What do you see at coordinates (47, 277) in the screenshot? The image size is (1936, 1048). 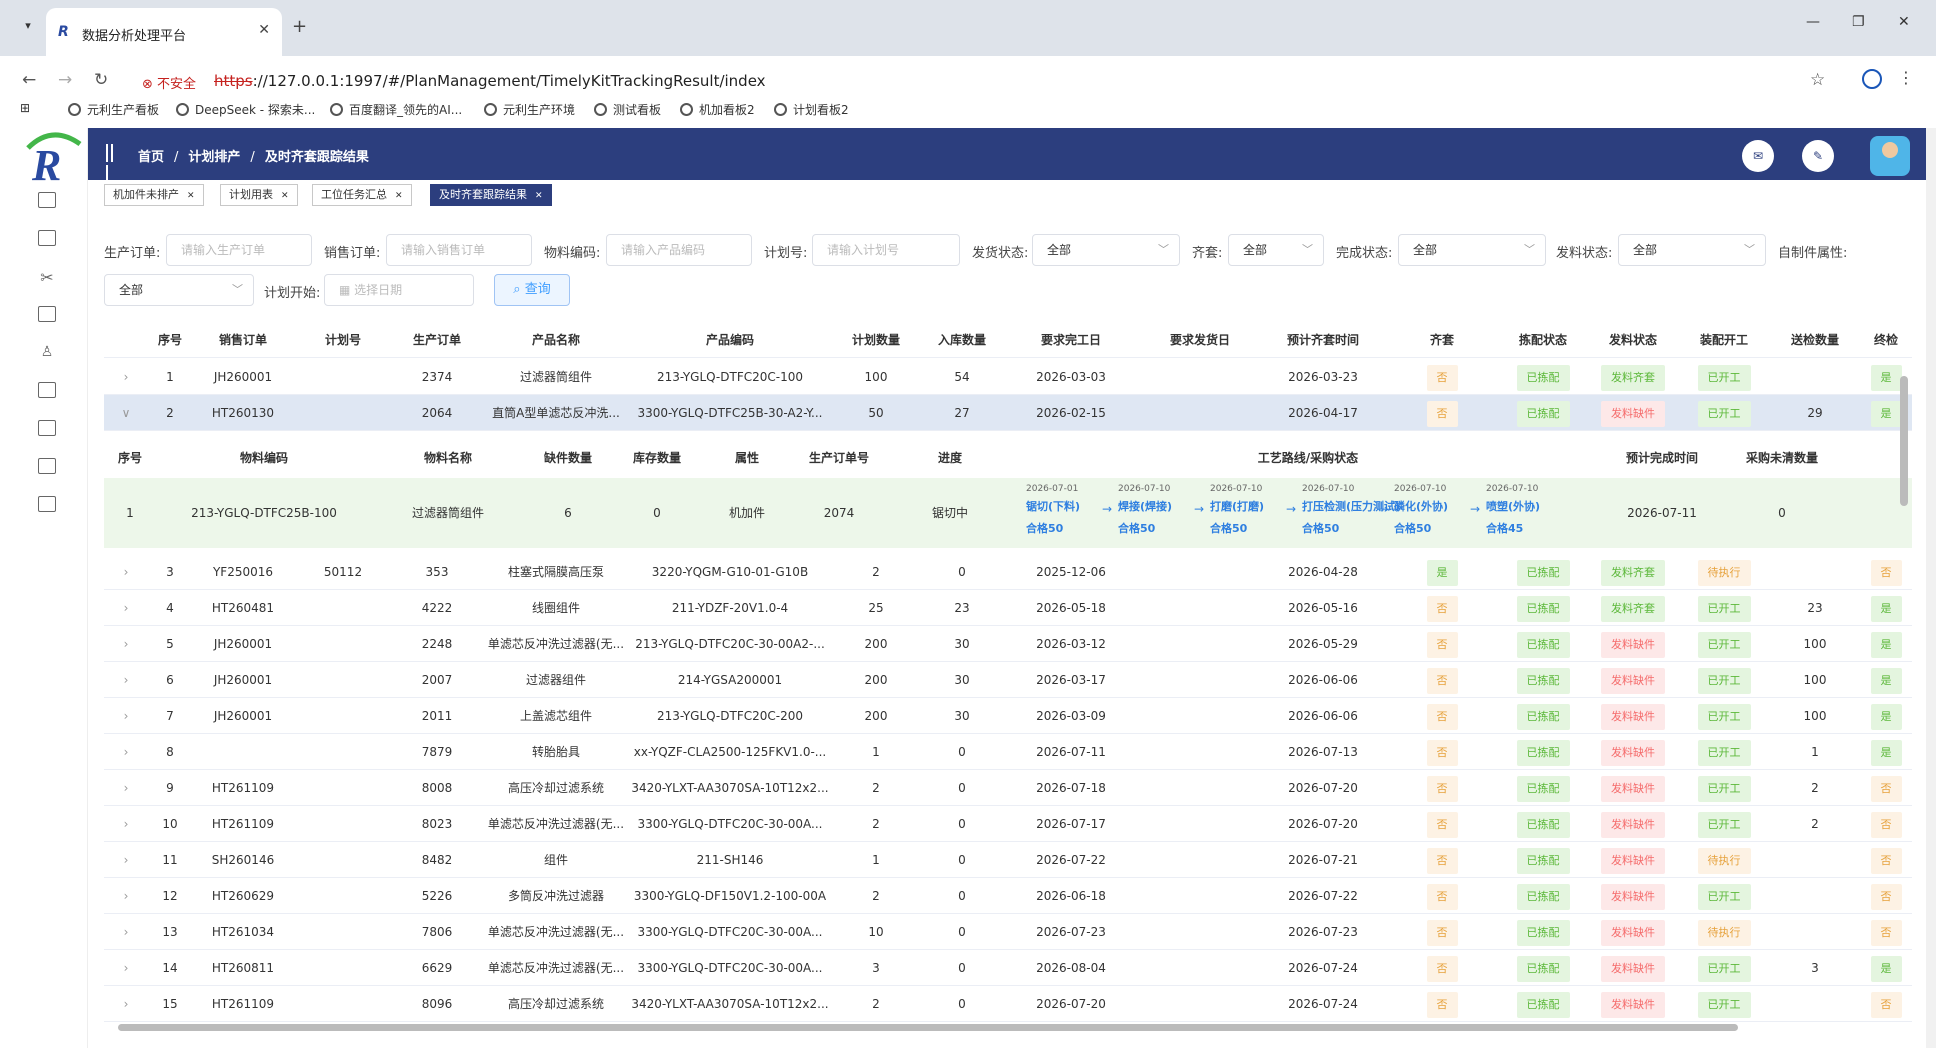 I see `tools-icon: ✂` at bounding box center [47, 277].